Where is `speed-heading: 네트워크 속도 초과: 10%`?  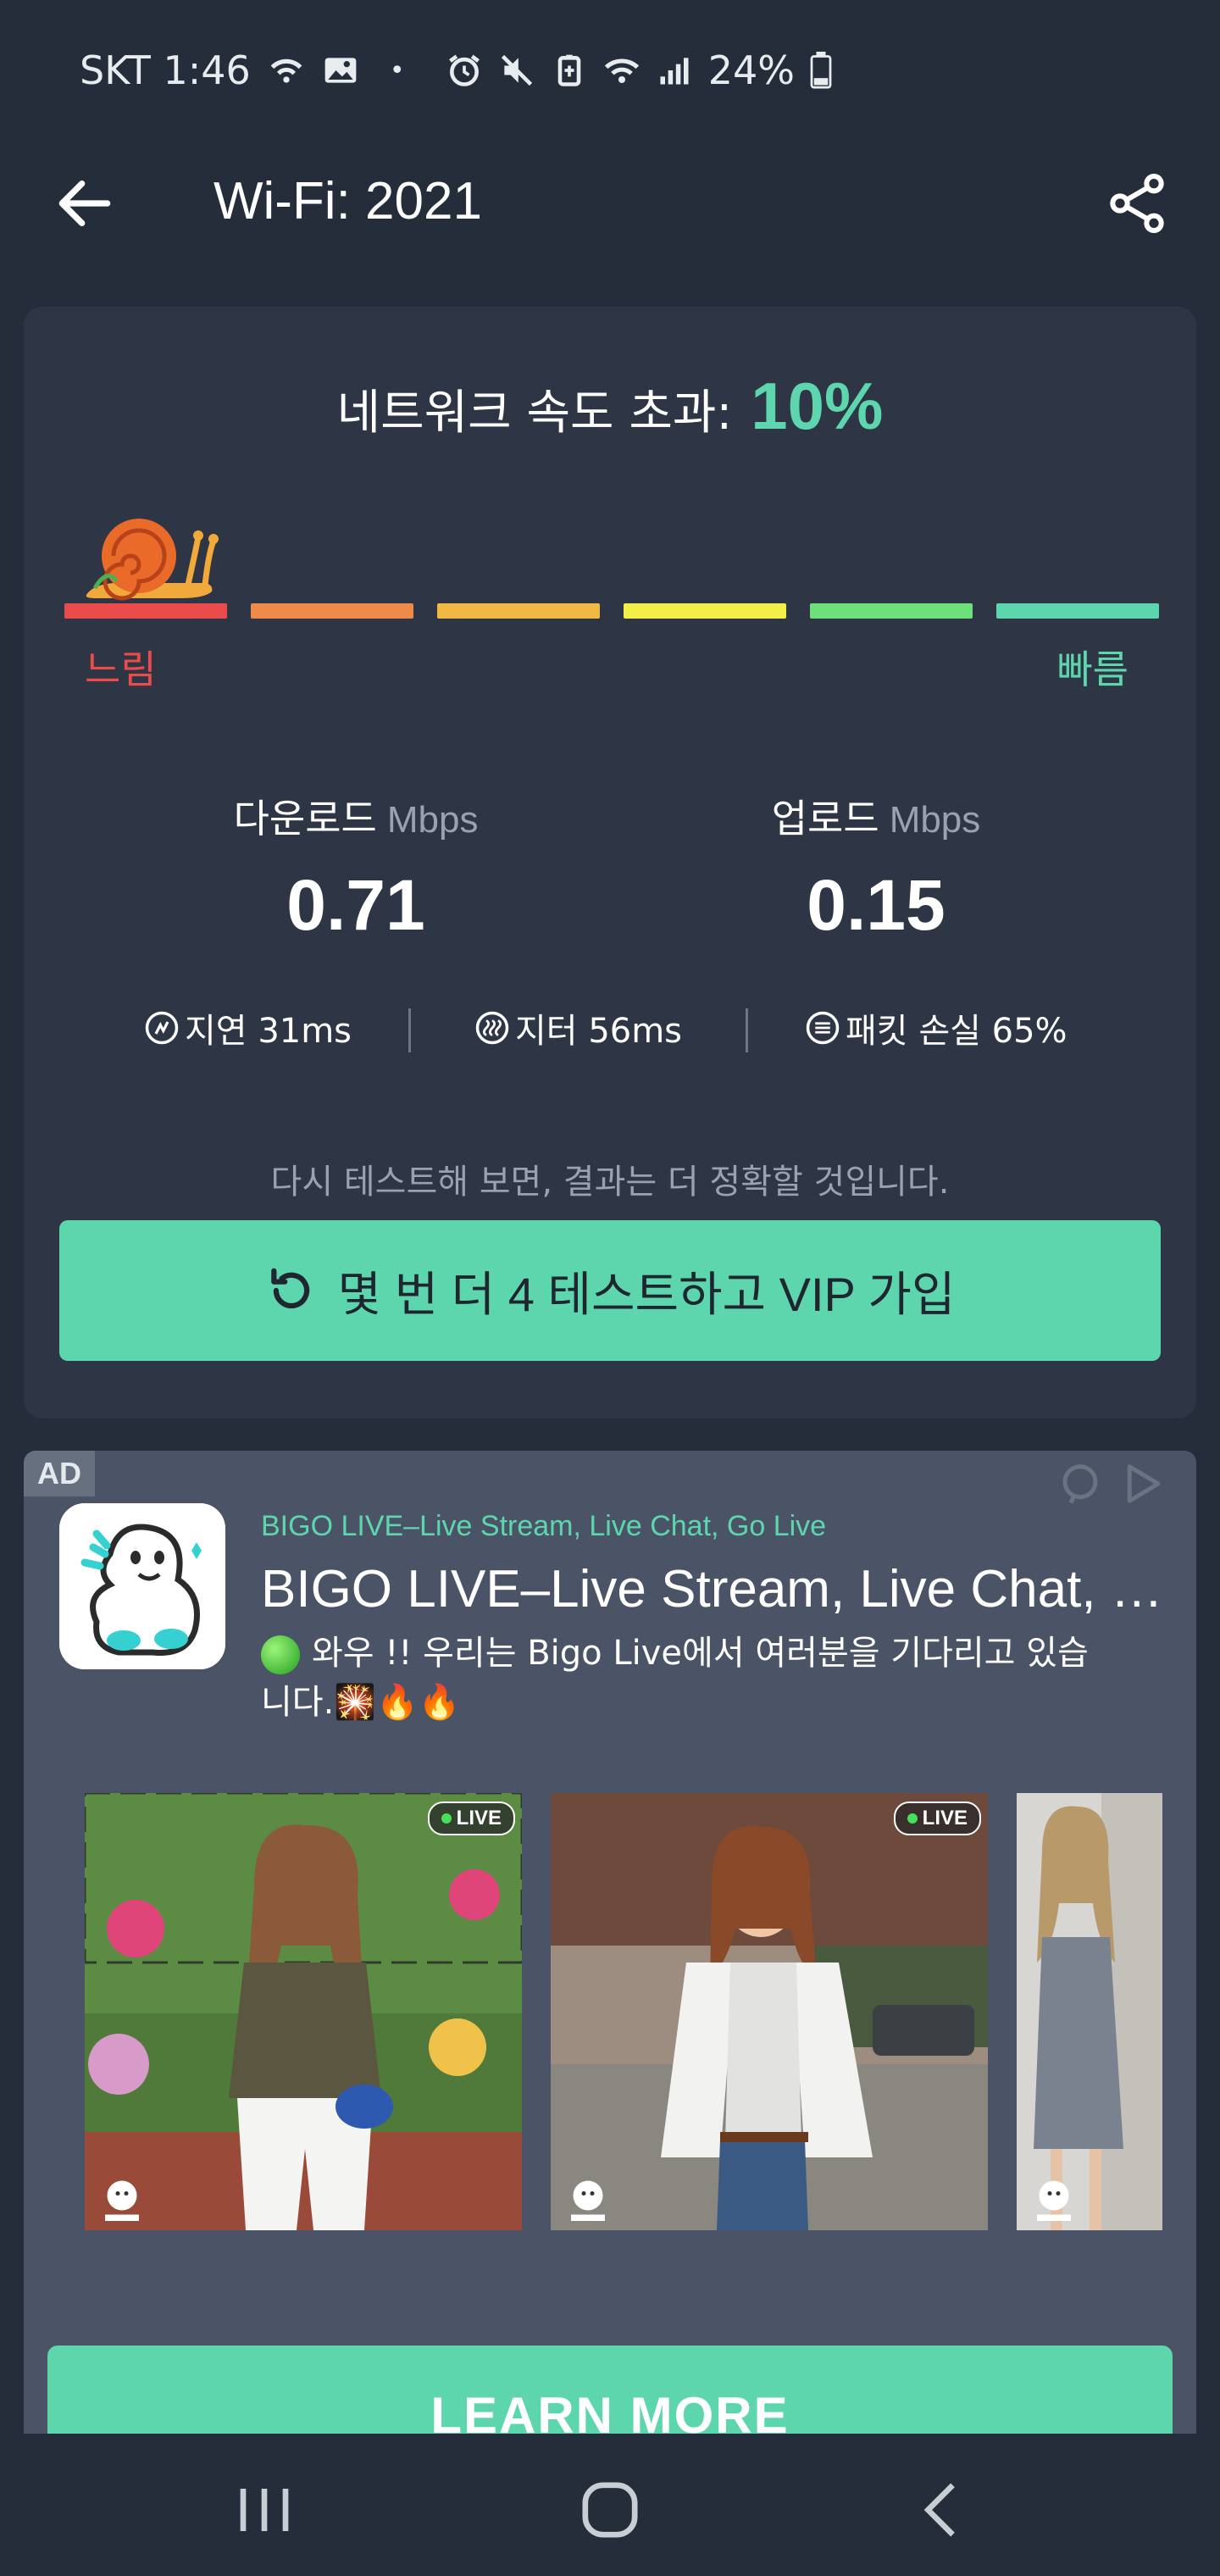 speed-heading: 네트워크 속도 초과: 10% is located at coordinates (610, 406).